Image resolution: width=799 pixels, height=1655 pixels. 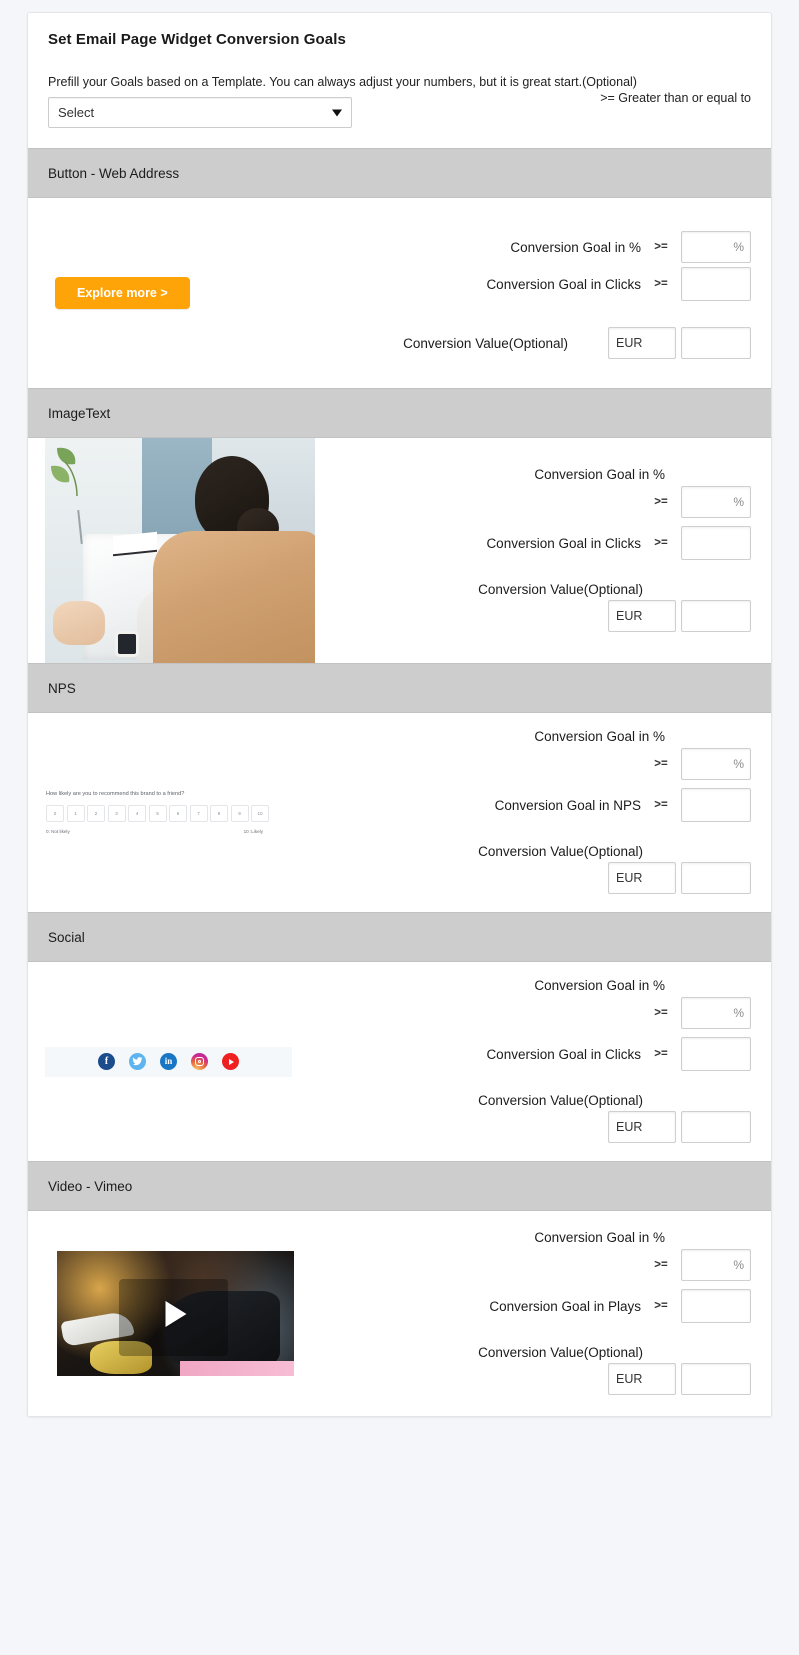 I want to click on goal-nps-label: Conversion Goal in NPS, so click(x=567, y=805).